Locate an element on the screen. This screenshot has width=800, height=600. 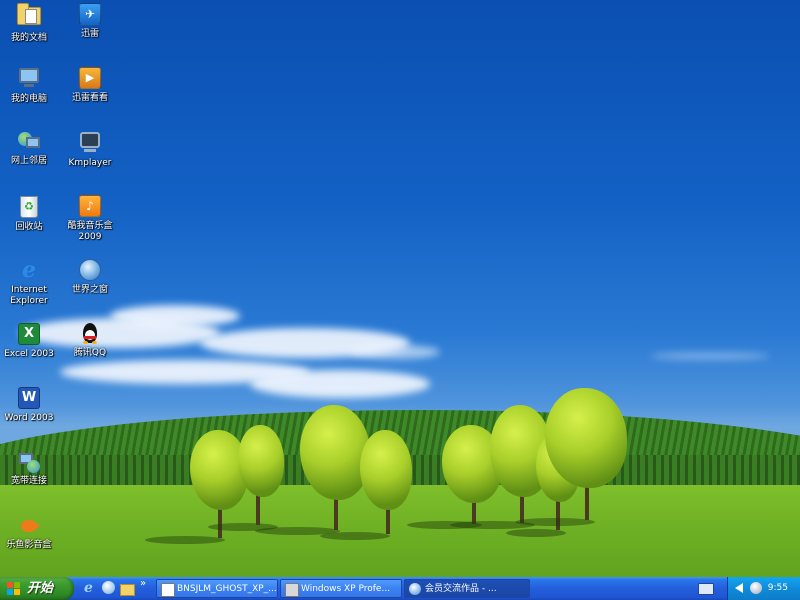
xunlei-kankan-icon: ▶ is located at coordinates (90, 79).